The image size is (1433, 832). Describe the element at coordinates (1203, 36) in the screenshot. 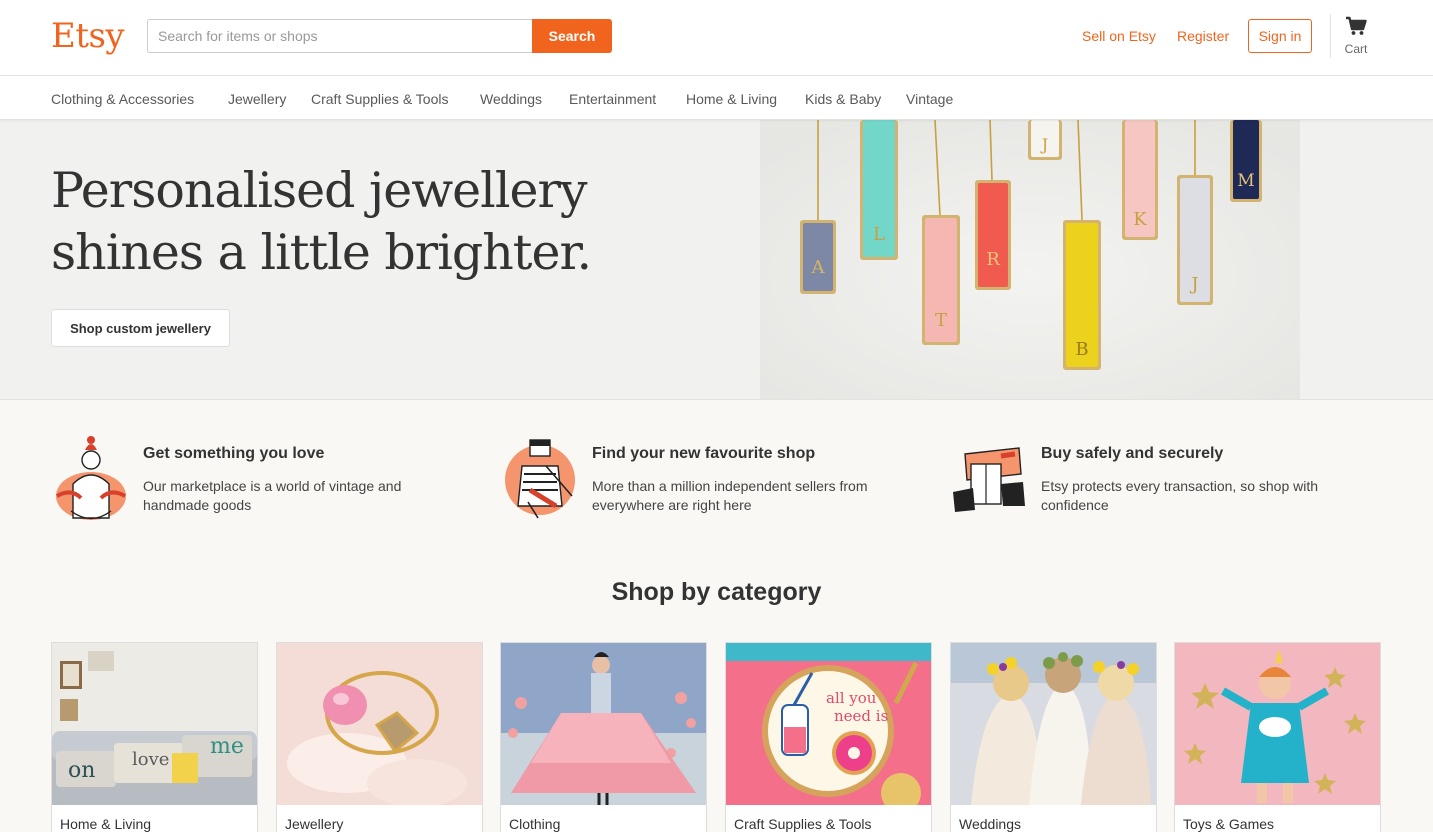

I see `register-link: Register` at that location.